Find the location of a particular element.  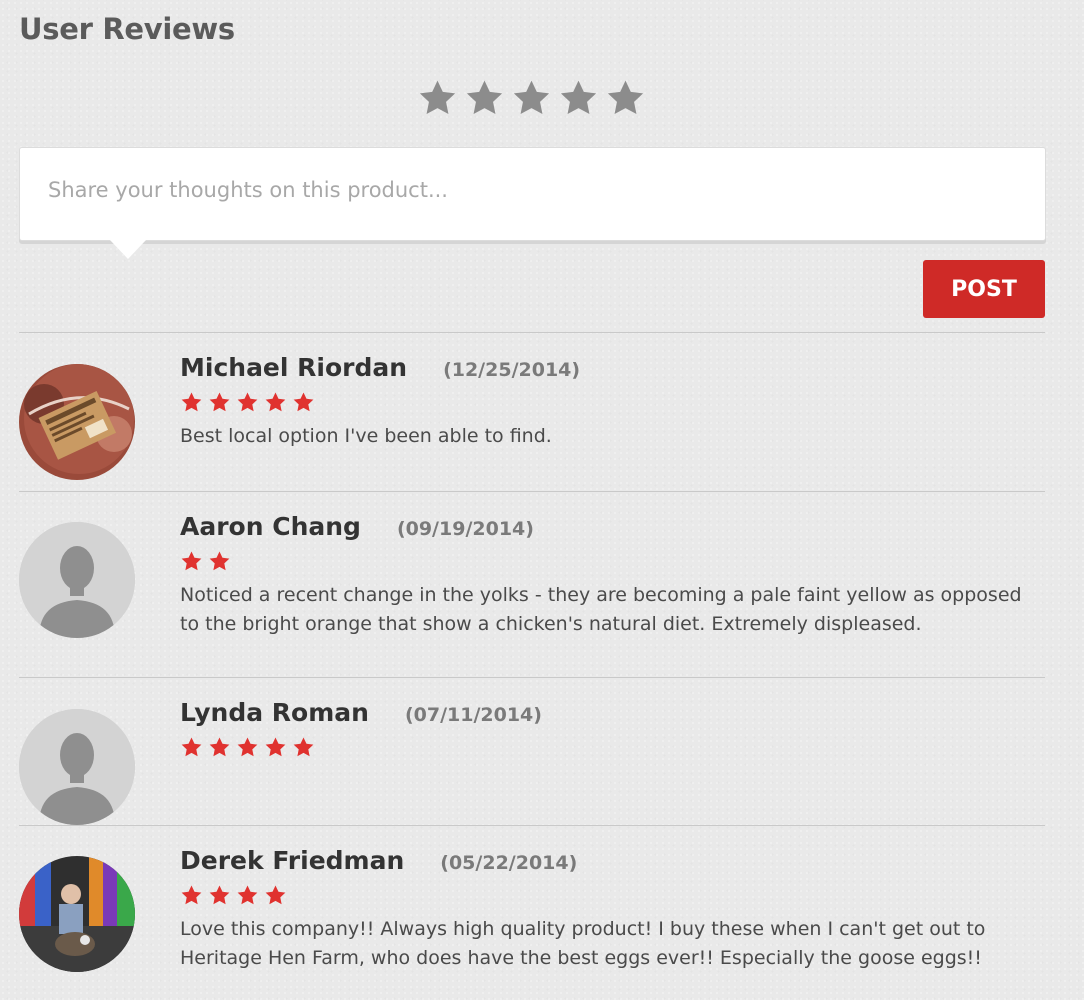

star-rating-5-icon is located at coordinates (625, 98).